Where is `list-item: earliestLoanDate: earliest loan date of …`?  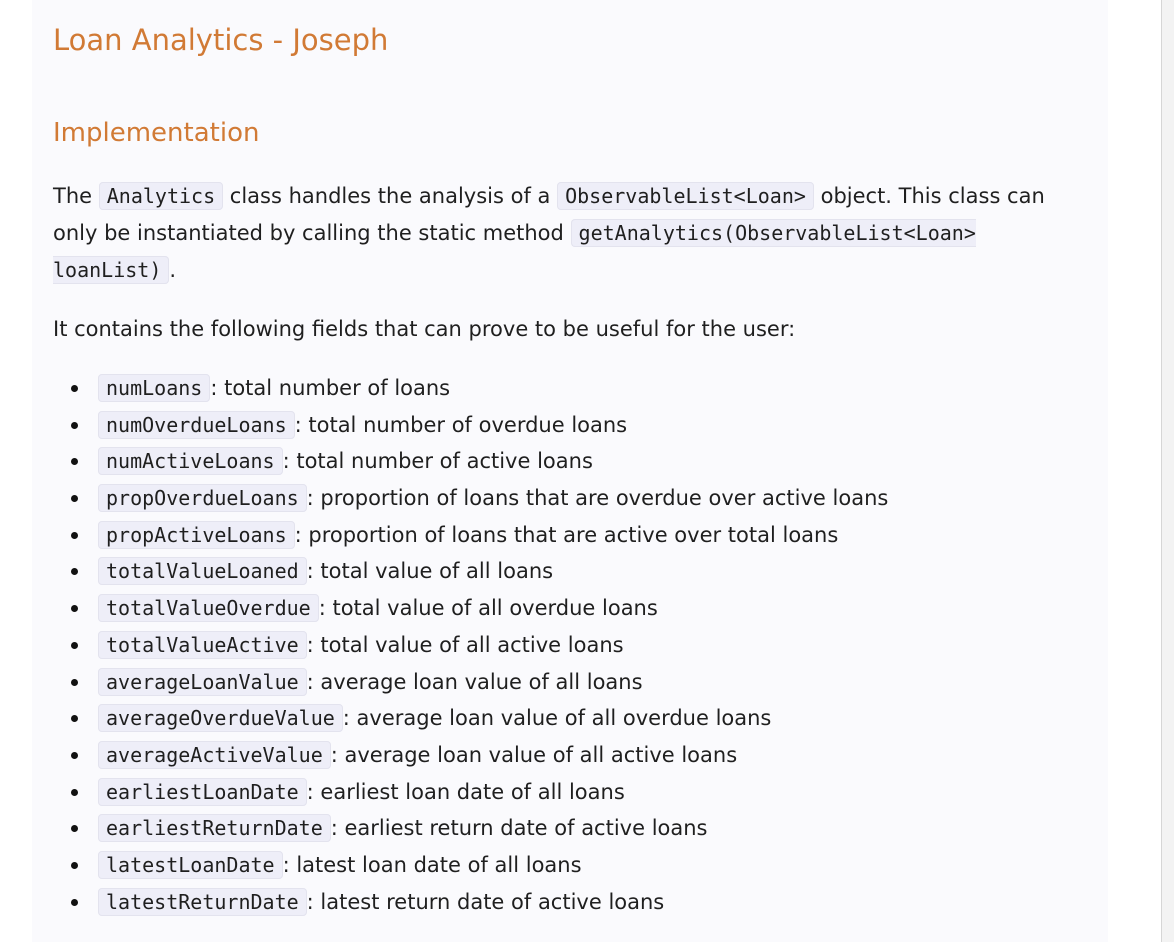
list-item: earliestLoanDate: earliest loan date of … is located at coordinates (573, 792).